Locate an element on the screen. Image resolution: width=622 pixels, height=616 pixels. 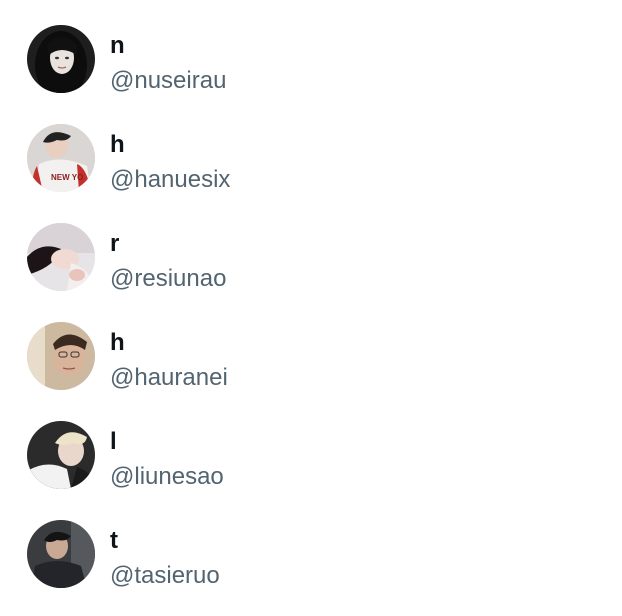
display-name: t is located at coordinates (114, 540).